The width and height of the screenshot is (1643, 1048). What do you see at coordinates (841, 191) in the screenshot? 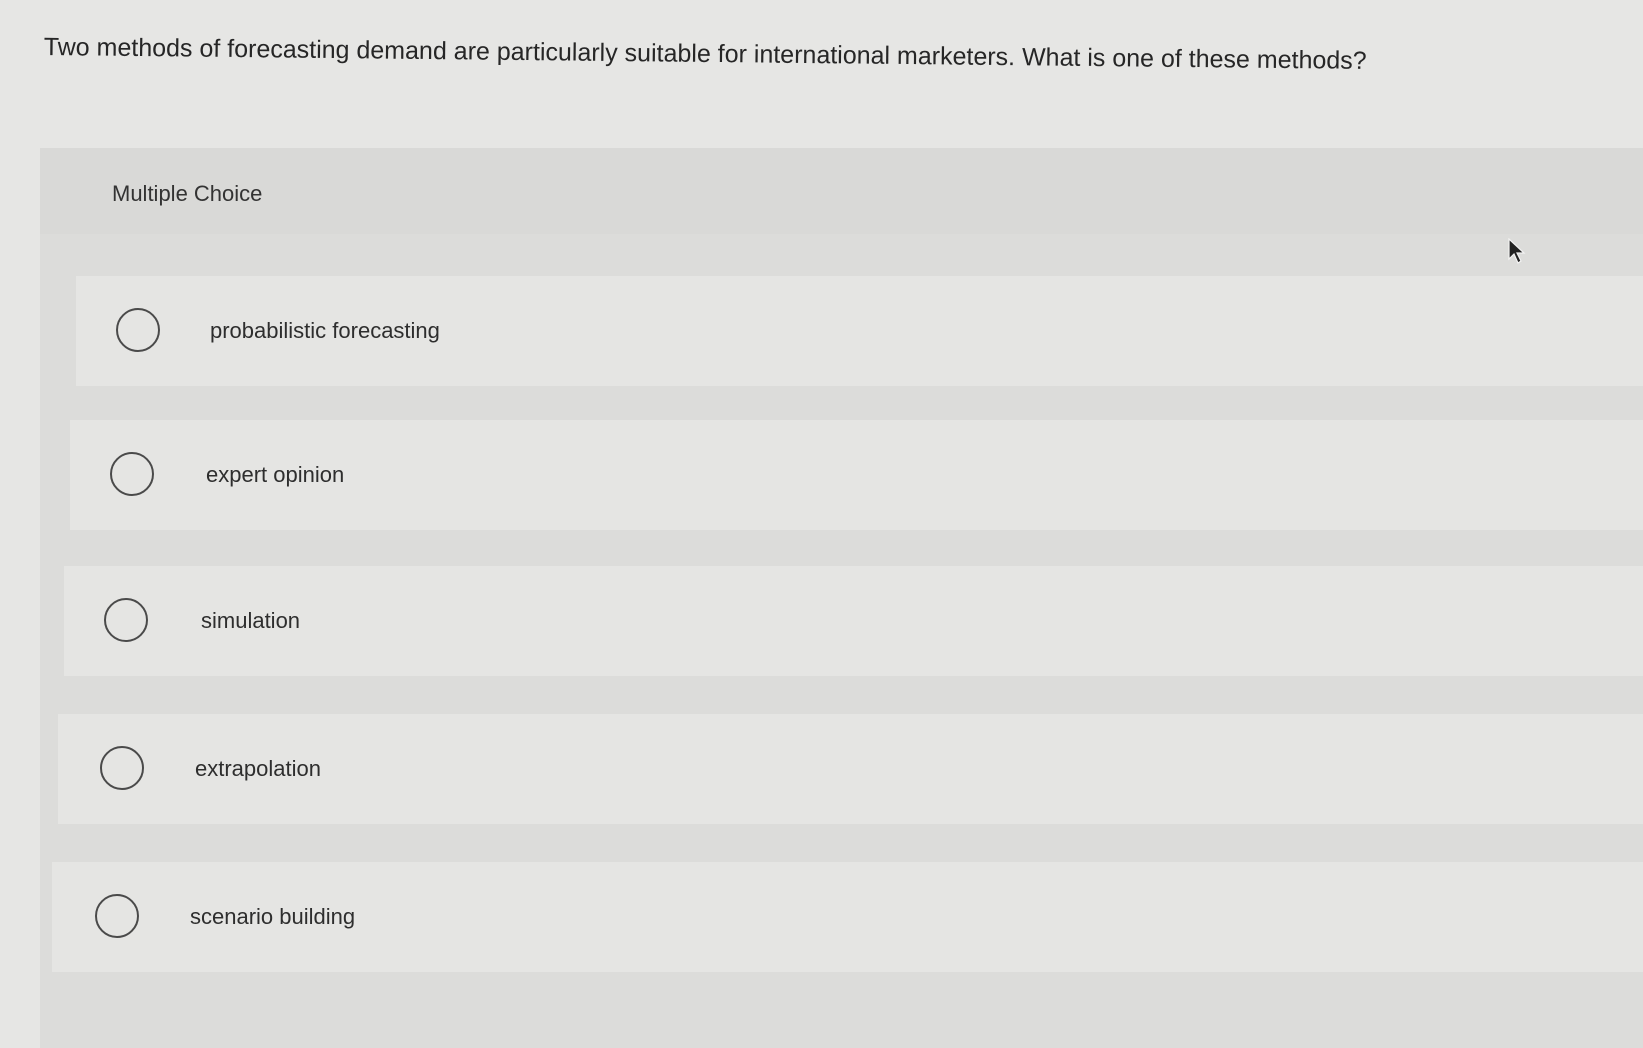
I see `multiple-choice-header: Multiple Choice` at bounding box center [841, 191].